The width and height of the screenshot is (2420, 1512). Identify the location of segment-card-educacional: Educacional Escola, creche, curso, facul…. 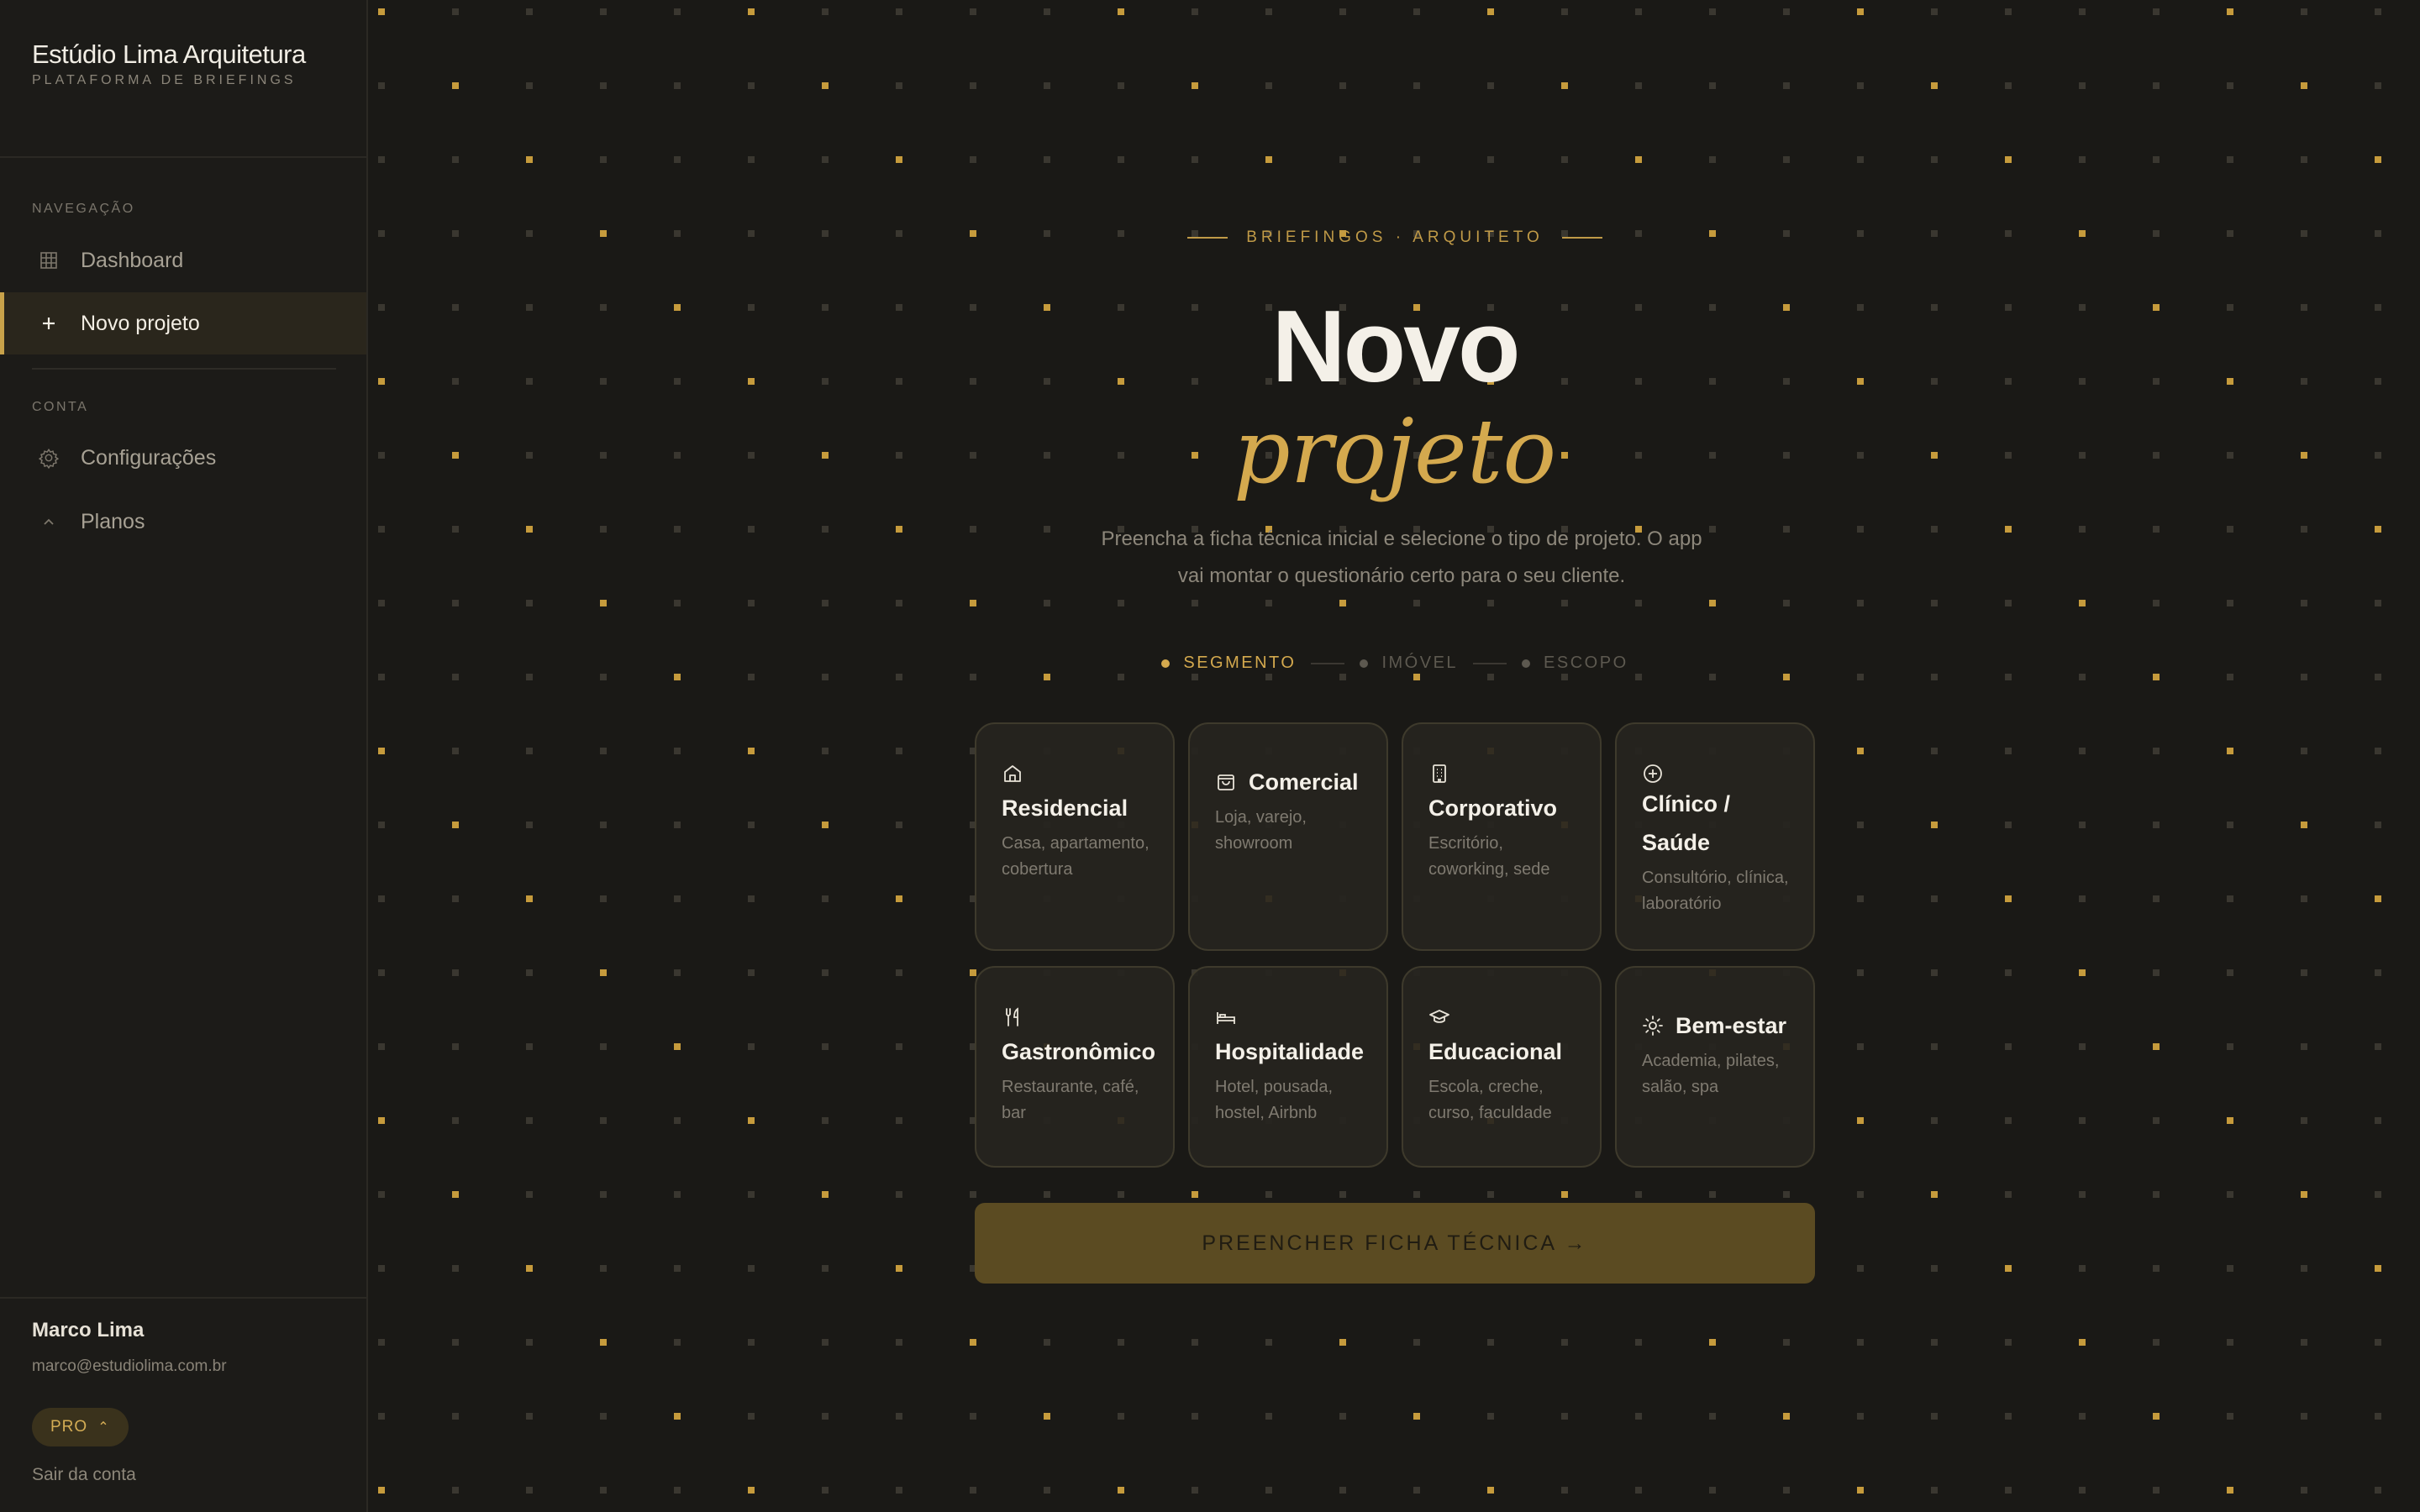
(1502, 1067).